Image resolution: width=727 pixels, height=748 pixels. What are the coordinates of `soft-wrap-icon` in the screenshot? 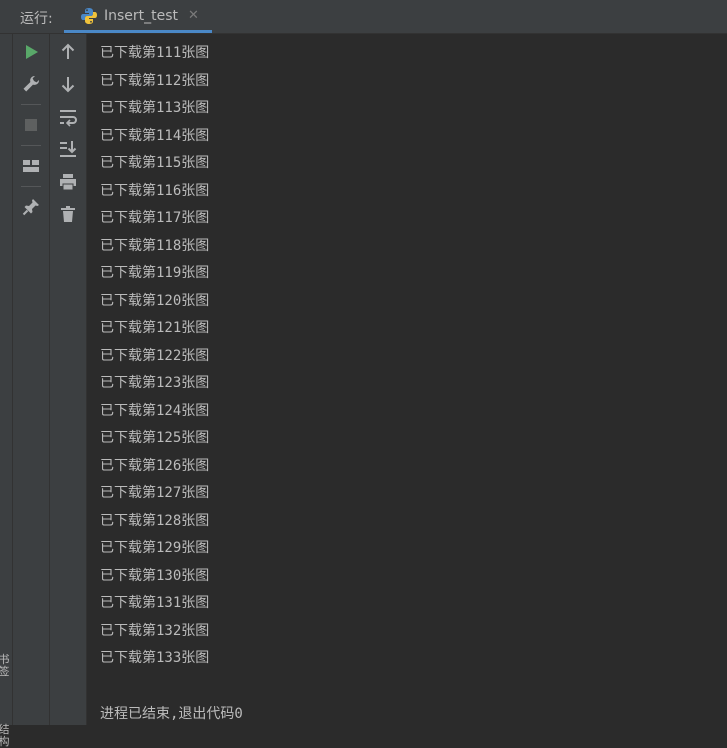 It's located at (68, 117).